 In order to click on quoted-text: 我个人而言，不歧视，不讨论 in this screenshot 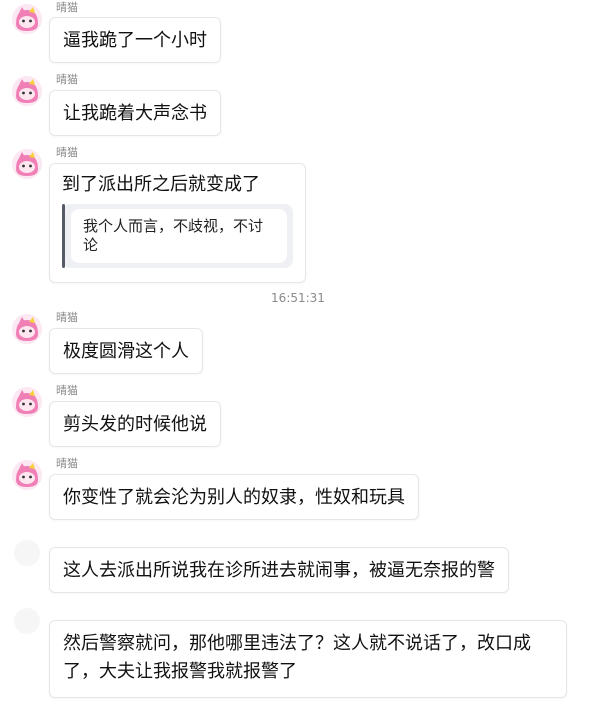, I will do `click(179, 236)`.